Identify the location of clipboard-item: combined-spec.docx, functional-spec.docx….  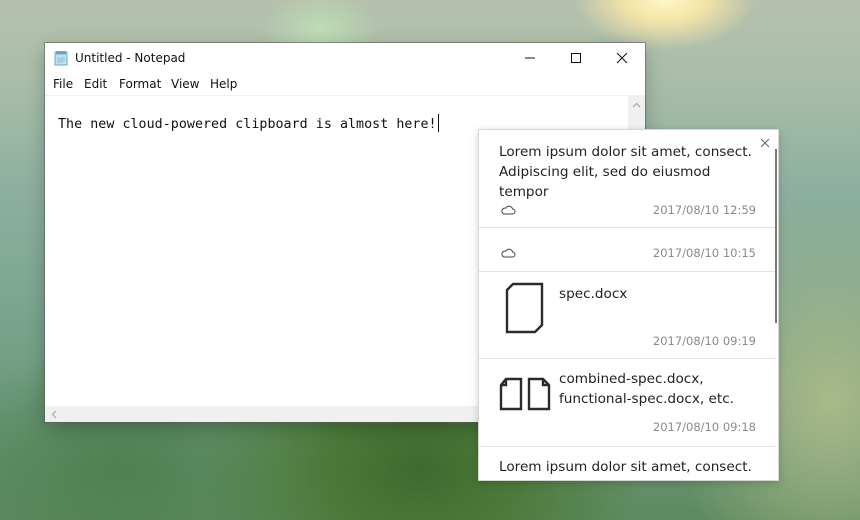
(627, 403).